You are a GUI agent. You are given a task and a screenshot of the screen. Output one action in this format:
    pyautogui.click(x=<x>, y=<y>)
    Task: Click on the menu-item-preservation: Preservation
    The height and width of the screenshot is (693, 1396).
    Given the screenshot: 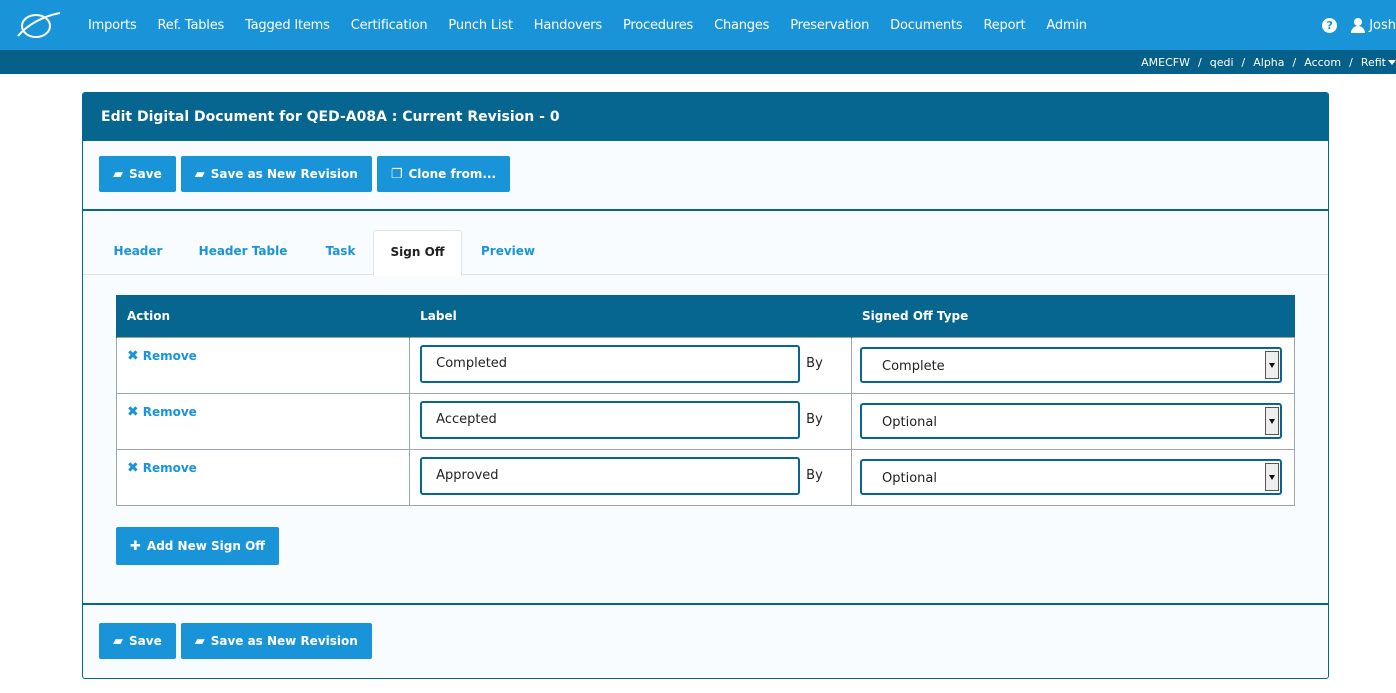 What is the action you would take?
    pyautogui.click(x=829, y=25)
    